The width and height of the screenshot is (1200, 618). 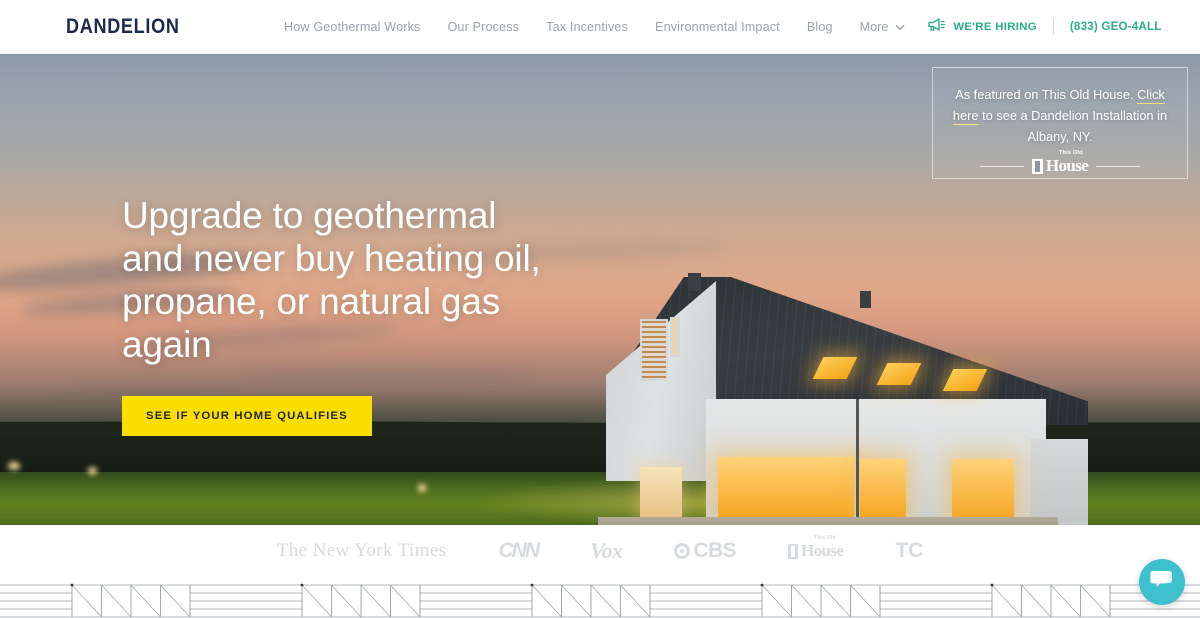 What do you see at coordinates (123, 27) in the screenshot?
I see `brand-logo: DANDELION` at bounding box center [123, 27].